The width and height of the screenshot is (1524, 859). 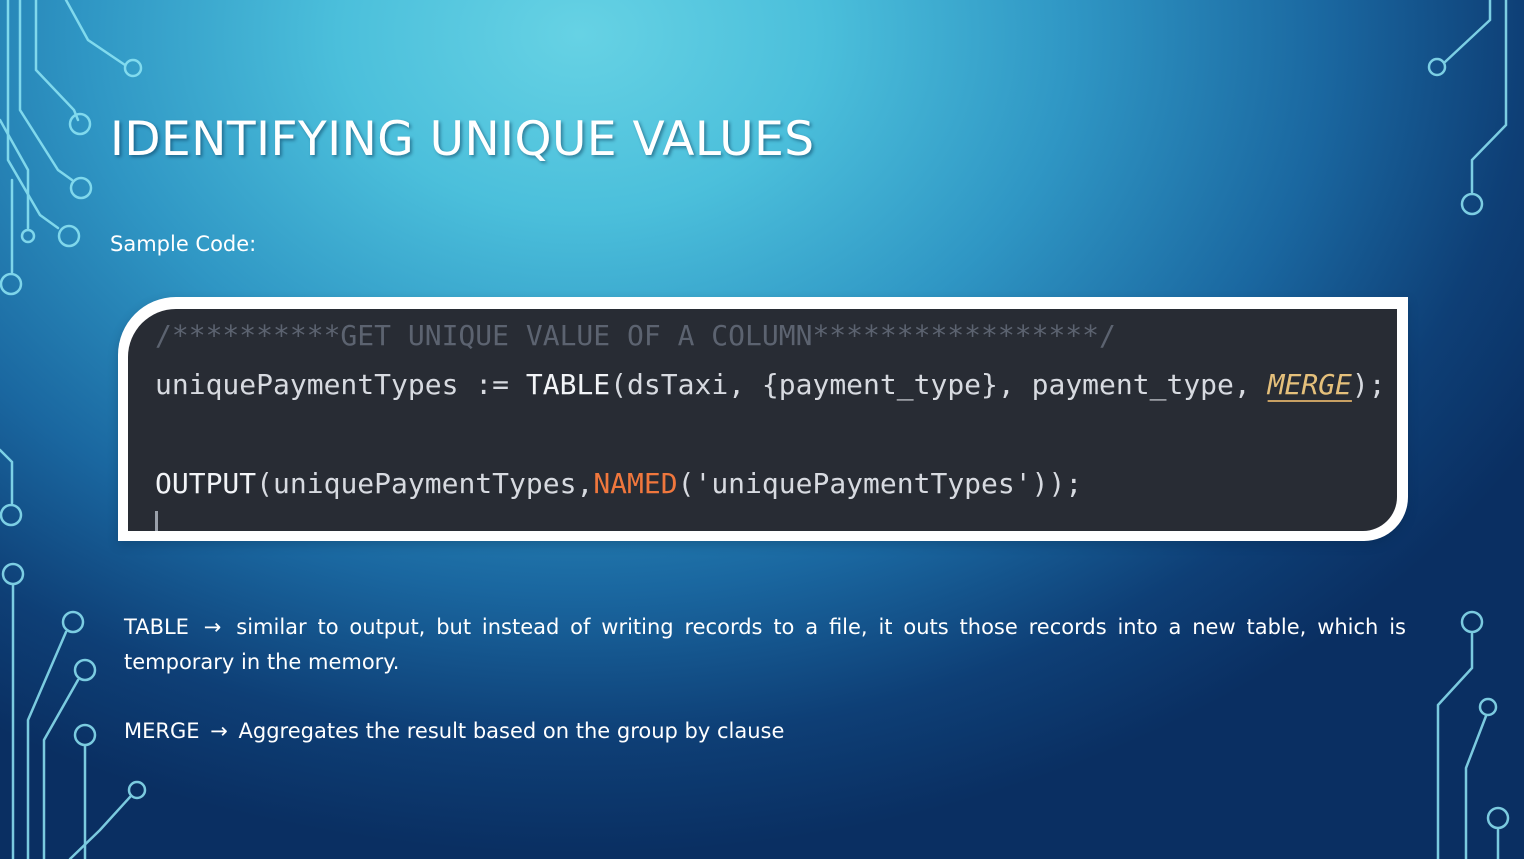 What do you see at coordinates (206, 483) in the screenshot?
I see `code-output-function: OUTPUT` at bounding box center [206, 483].